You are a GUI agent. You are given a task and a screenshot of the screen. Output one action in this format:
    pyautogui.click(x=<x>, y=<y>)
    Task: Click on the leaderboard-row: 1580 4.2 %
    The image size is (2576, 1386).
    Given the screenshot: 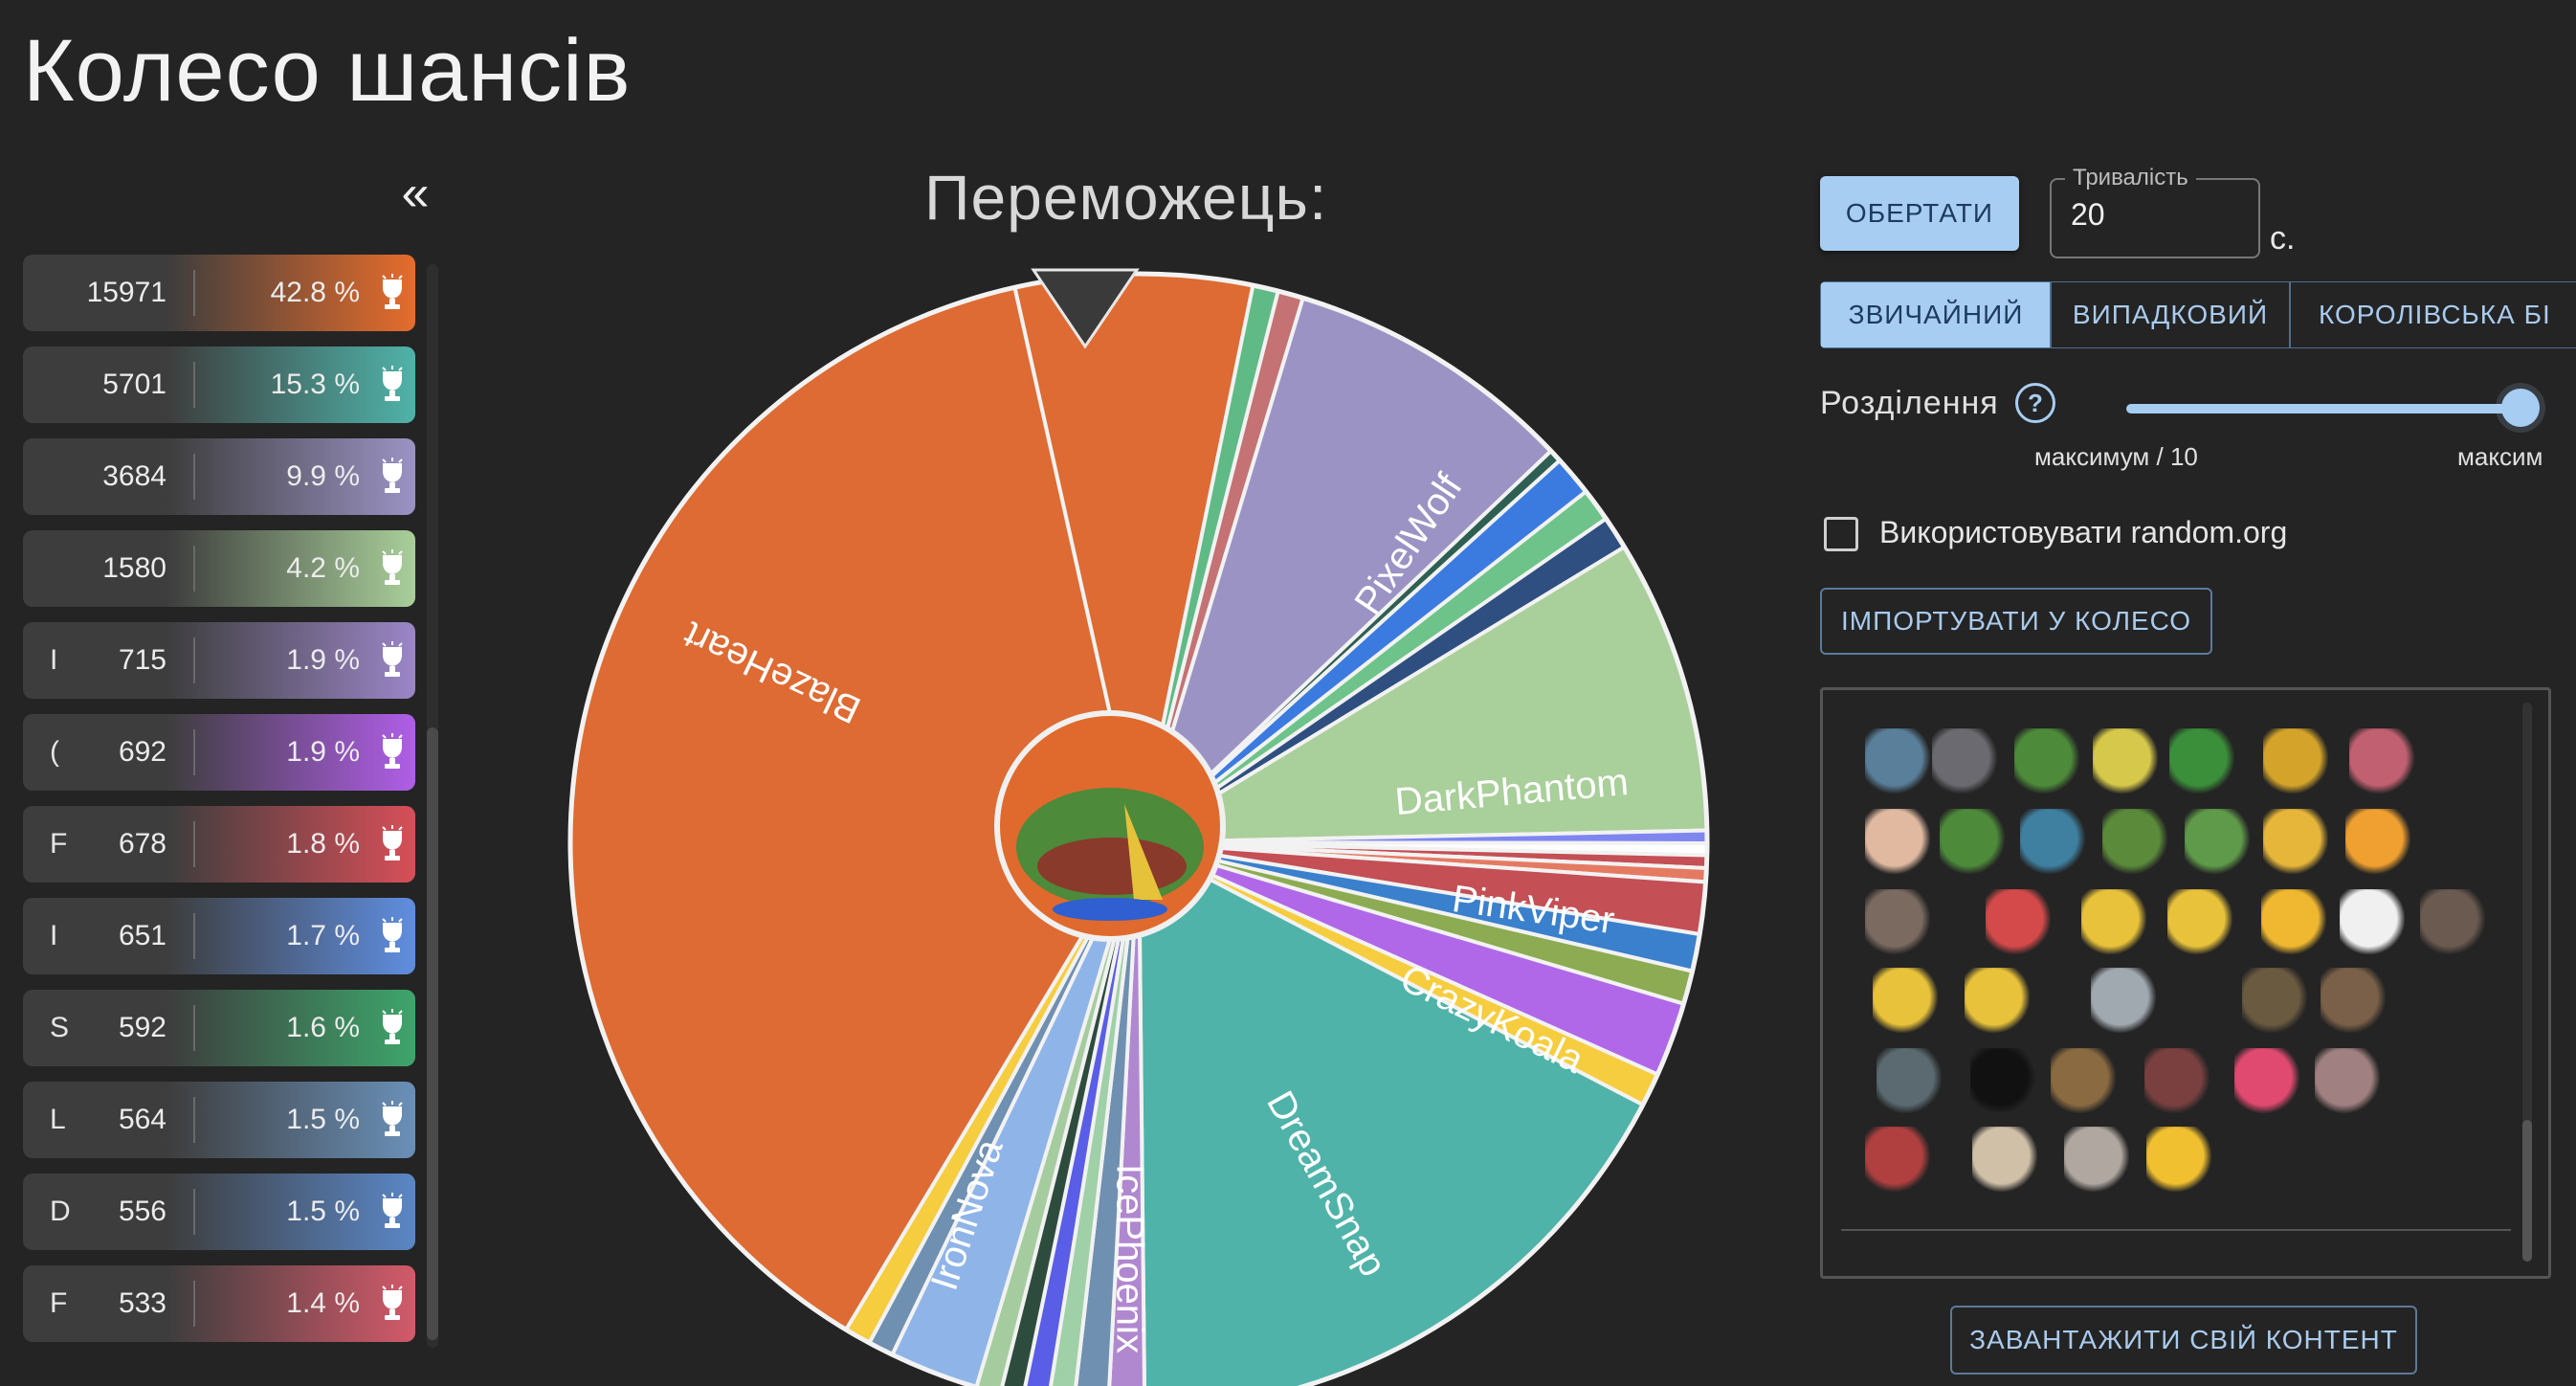 What is the action you would take?
    pyautogui.click(x=219, y=568)
    